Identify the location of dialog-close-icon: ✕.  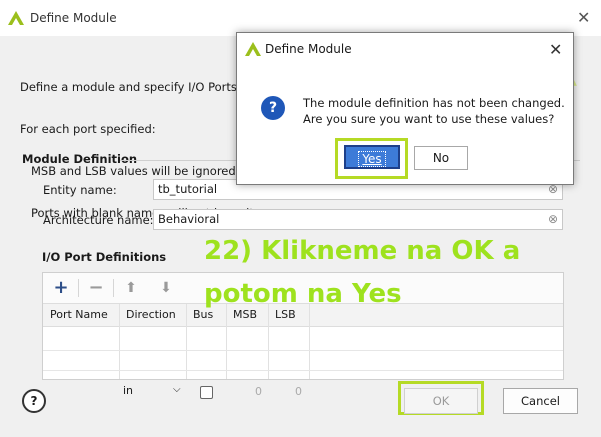
(555, 49).